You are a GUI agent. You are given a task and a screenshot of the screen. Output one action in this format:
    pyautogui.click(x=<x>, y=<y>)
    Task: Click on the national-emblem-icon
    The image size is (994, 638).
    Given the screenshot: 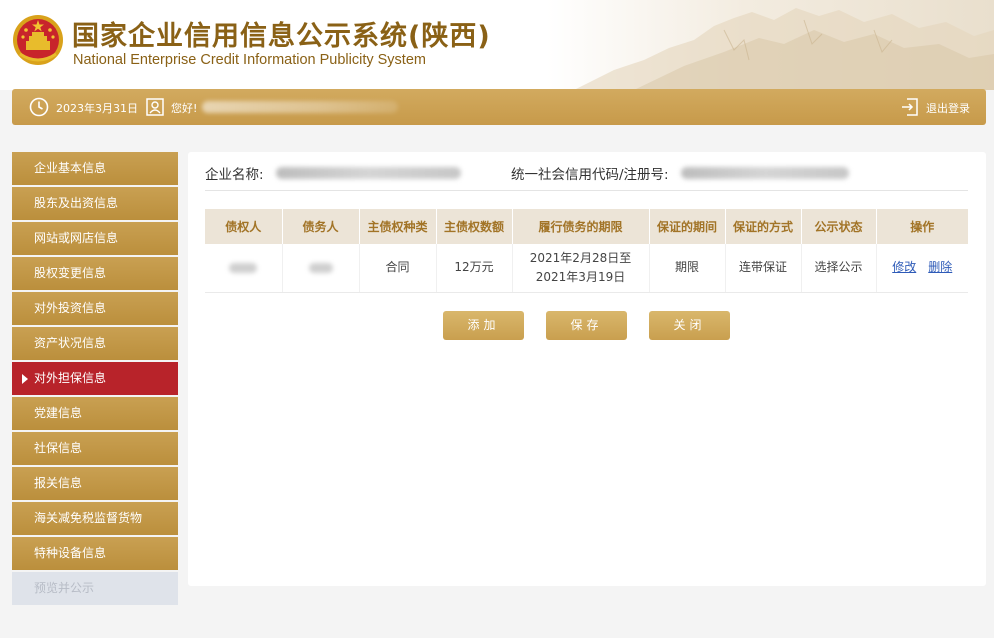 What is the action you would take?
    pyautogui.click(x=38, y=40)
    